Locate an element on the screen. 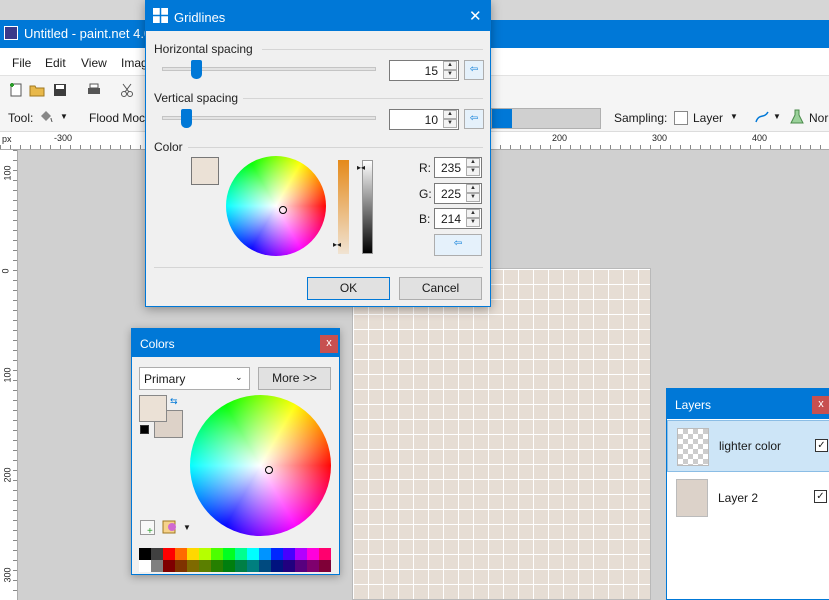 The height and width of the screenshot is (600, 829). ok-button: OK is located at coordinates (348, 288).